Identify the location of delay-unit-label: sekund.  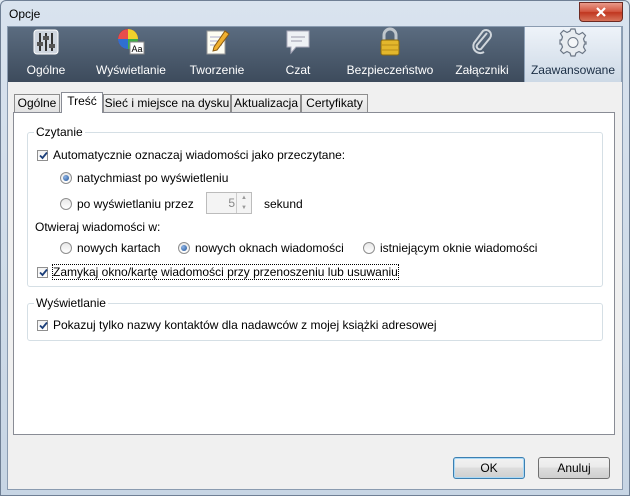
(283, 204).